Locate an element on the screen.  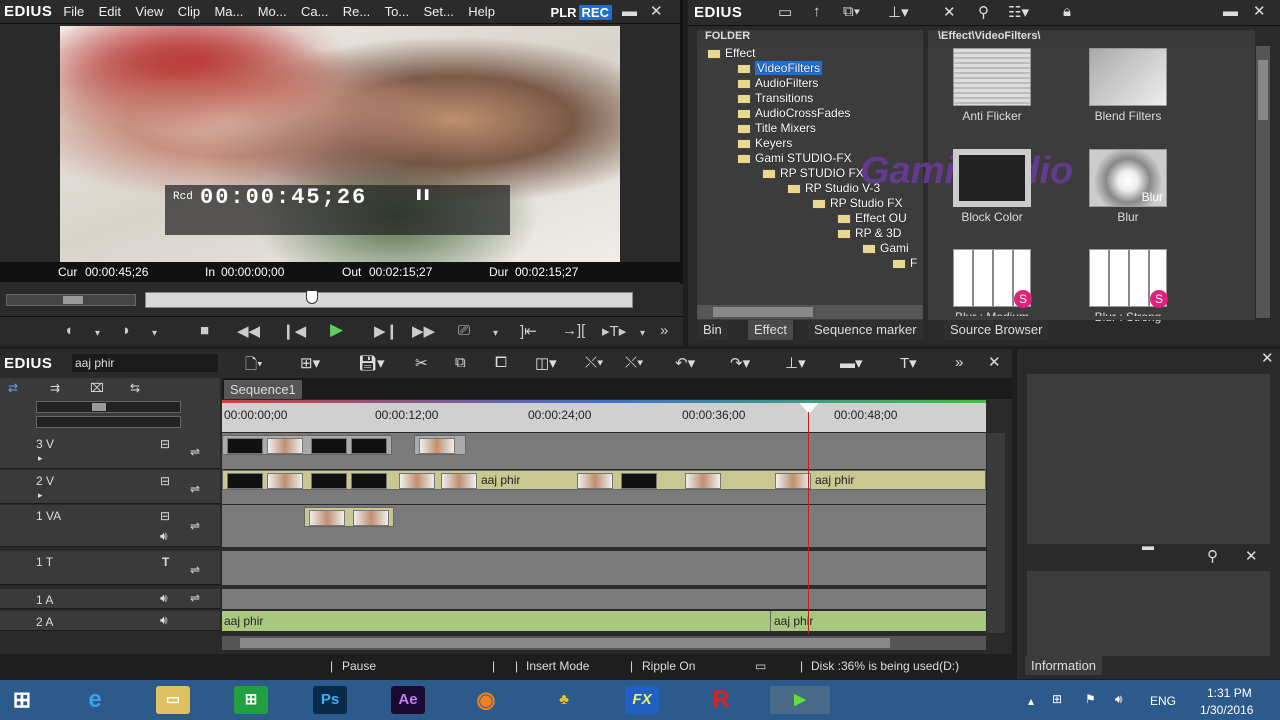
tab-bin: Bin is located at coordinates (712, 330).